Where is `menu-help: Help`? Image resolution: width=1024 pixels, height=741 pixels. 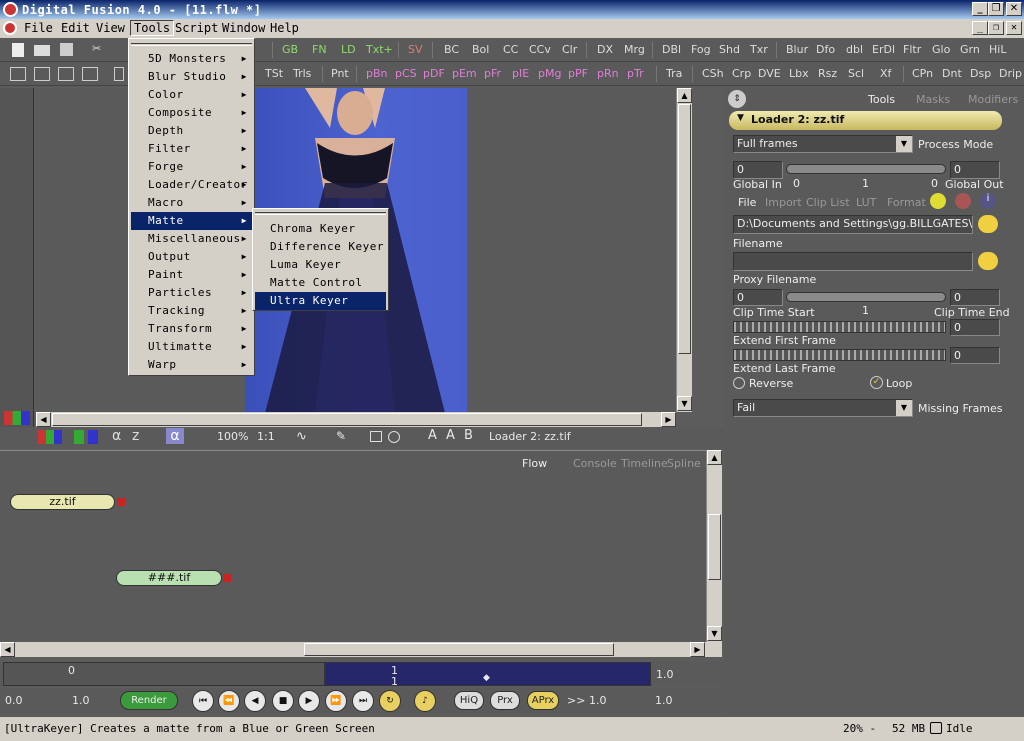 menu-help: Help is located at coordinates (284, 28).